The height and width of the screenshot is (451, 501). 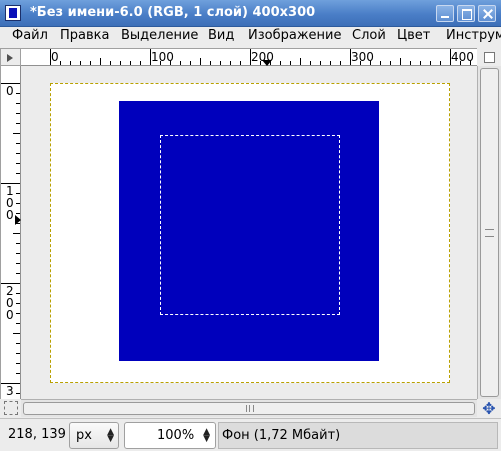 I want to click on maximize-button, so click(x=466, y=13).